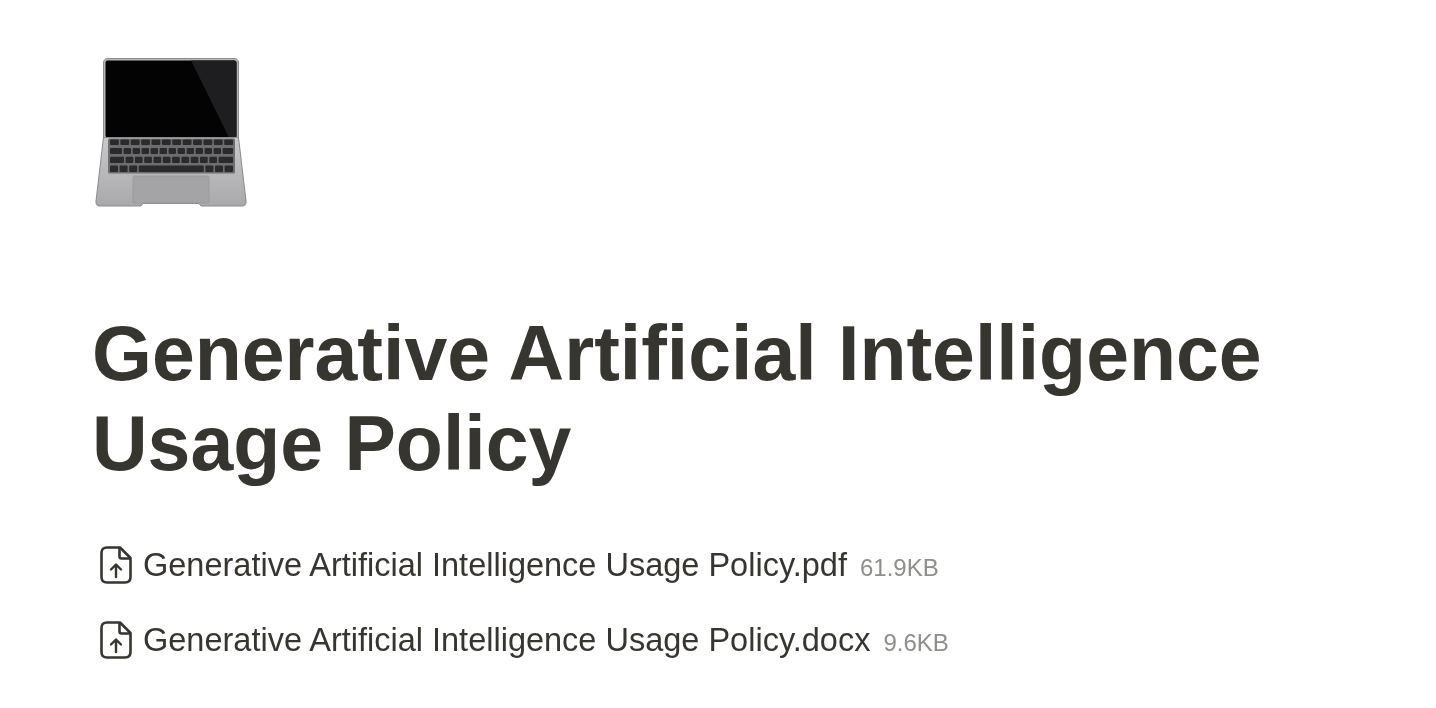 The height and width of the screenshot is (708, 1436). I want to click on laptop-icon, so click(171, 133).